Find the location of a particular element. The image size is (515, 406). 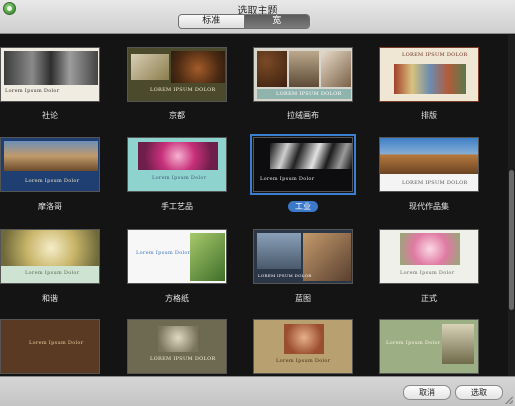

theme-thumbnail-vintage: LOREM IPSUM DOLOR is located at coordinates (177, 346).